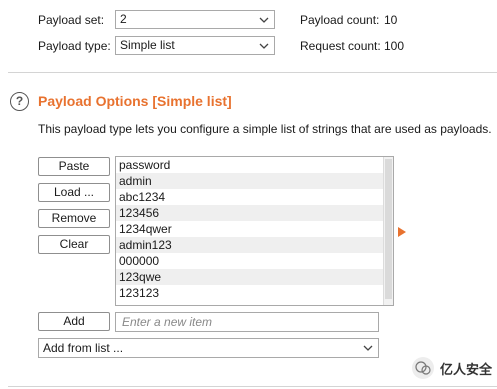 This screenshot has height=389, width=497. Describe the element at coordinates (254, 261) in the screenshot. I see `list-item: 000000` at that location.